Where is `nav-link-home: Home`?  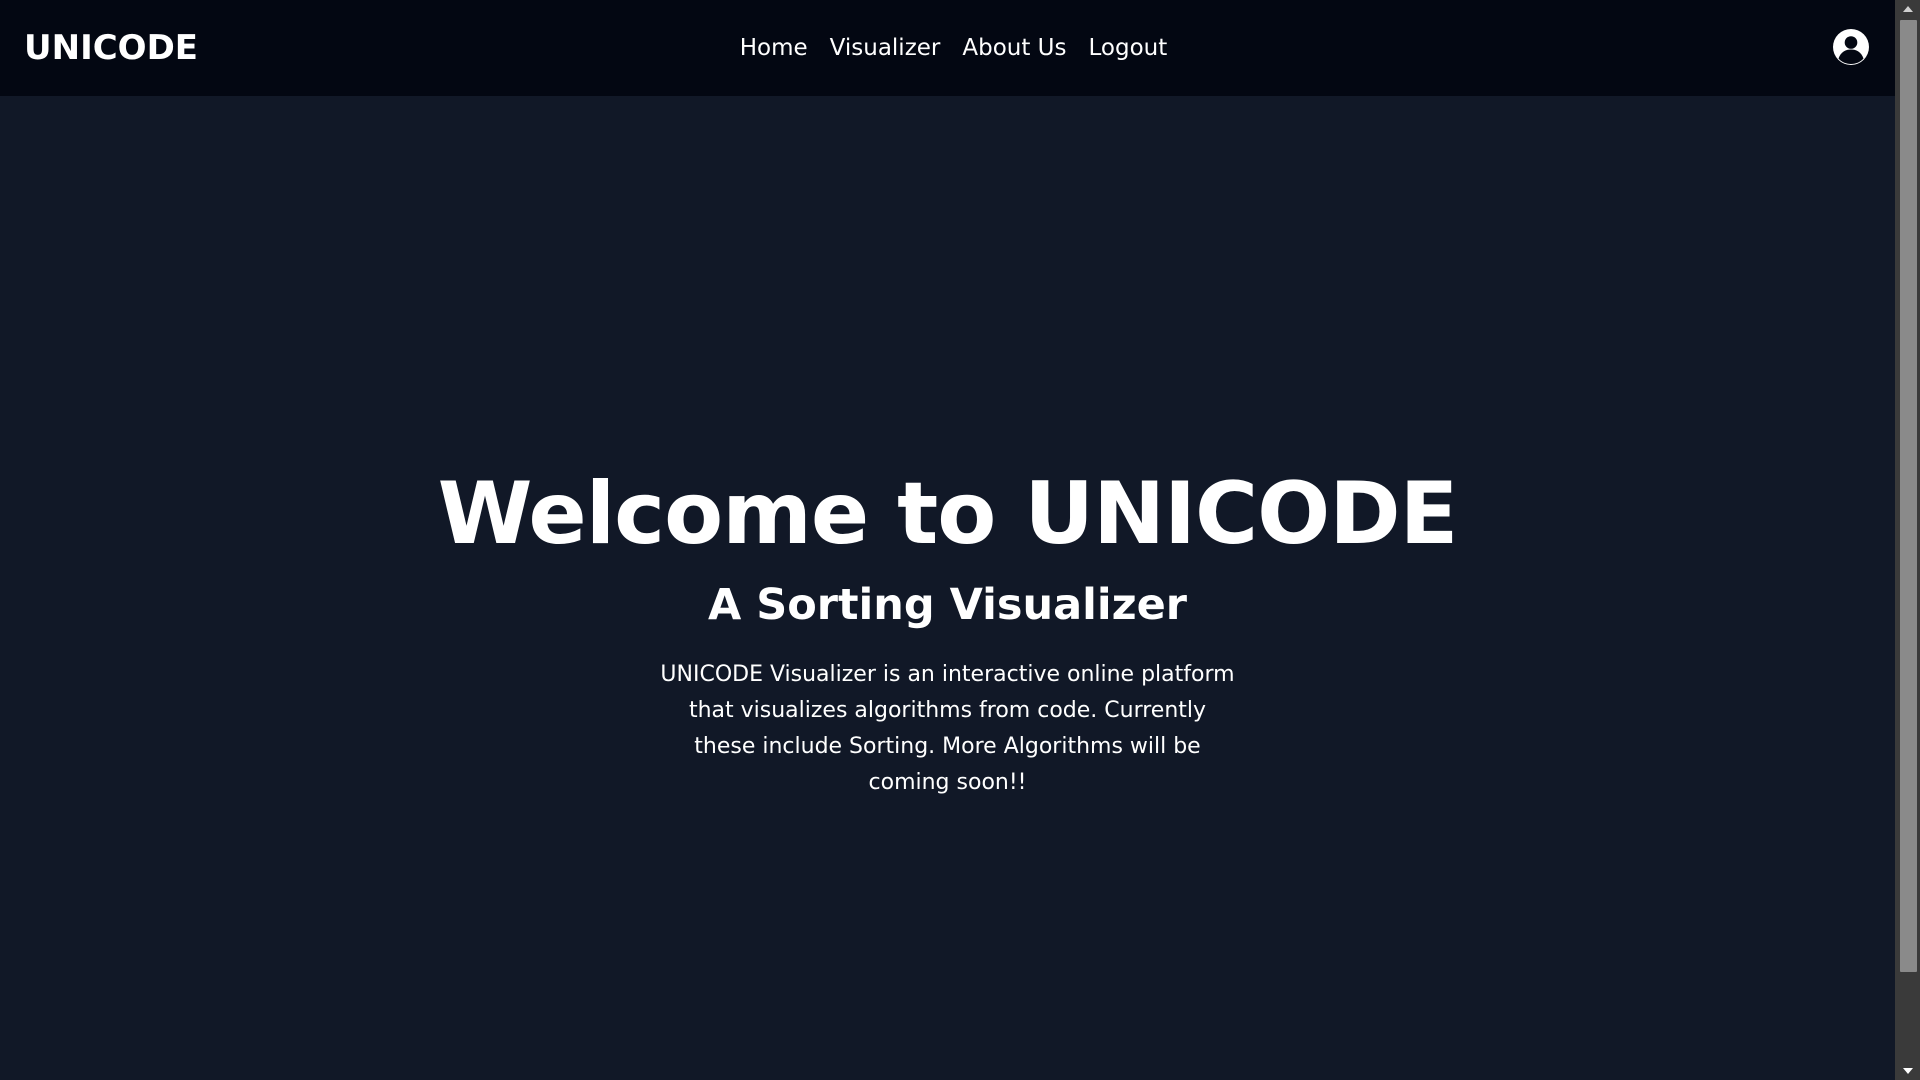 nav-link-home: Home is located at coordinates (774, 48).